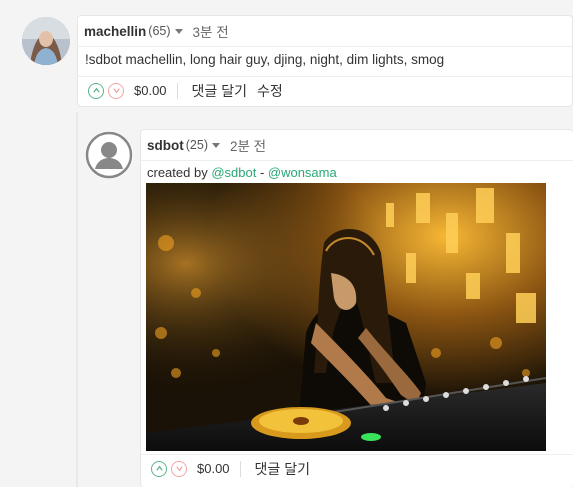  What do you see at coordinates (109, 155) in the screenshot?
I see `default-avatar-icon` at bounding box center [109, 155].